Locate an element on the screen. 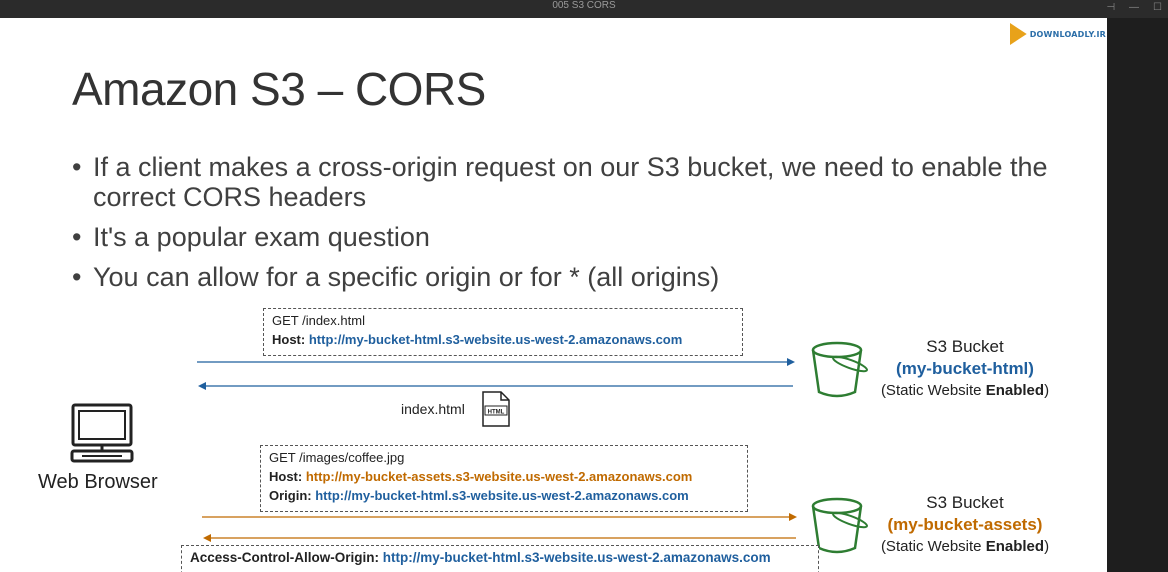  bullet-item: It's a popular exam question is located at coordinates (562, 237).